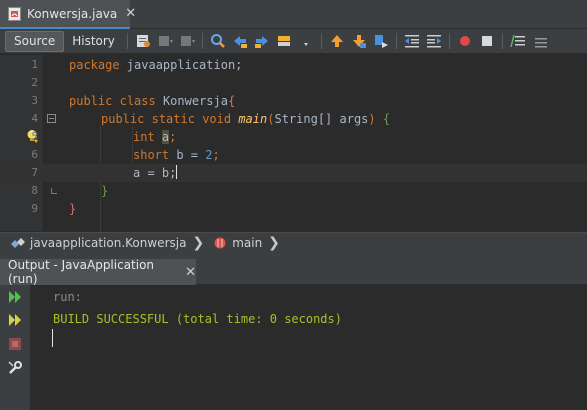 The width and height of the screenshot is (587, 410). Describe the element at coordinates (155, 173) in the screenshot. I see `assignment-statement: a = b;` at that location.